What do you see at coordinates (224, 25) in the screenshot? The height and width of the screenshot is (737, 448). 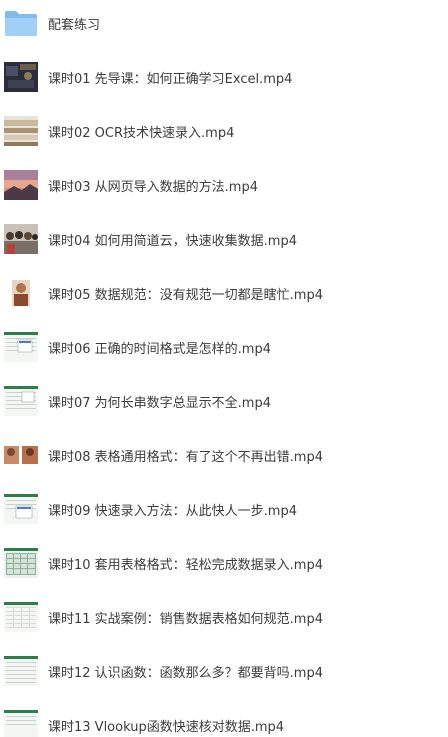 I see `folder-row: 配套练习` at bounding box center [224, 25].